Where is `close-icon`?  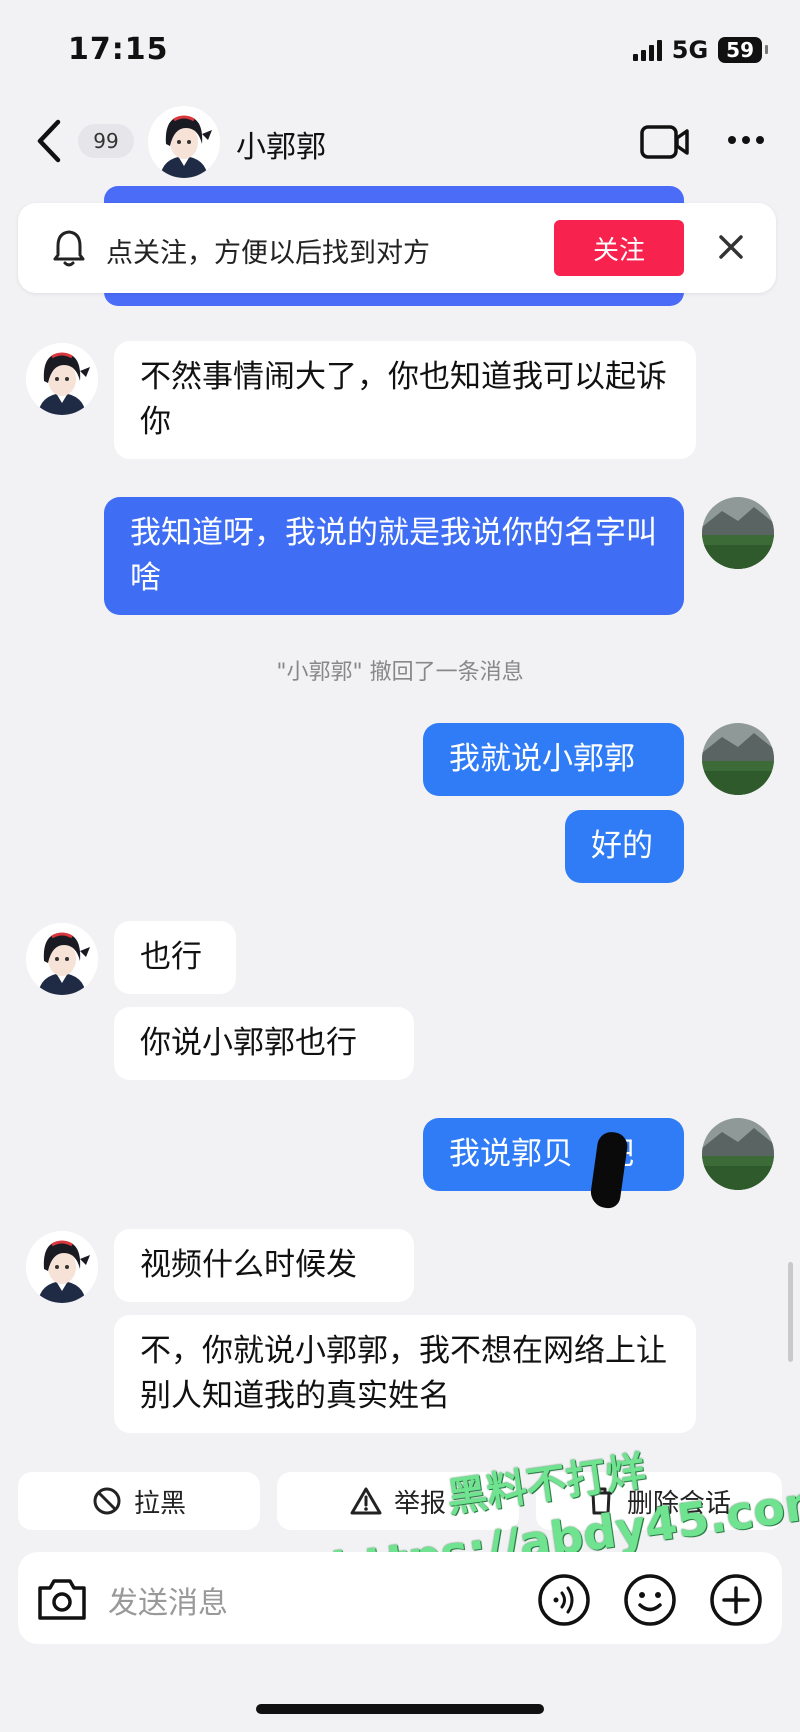 close-icon is located at coordinates (731, 247).